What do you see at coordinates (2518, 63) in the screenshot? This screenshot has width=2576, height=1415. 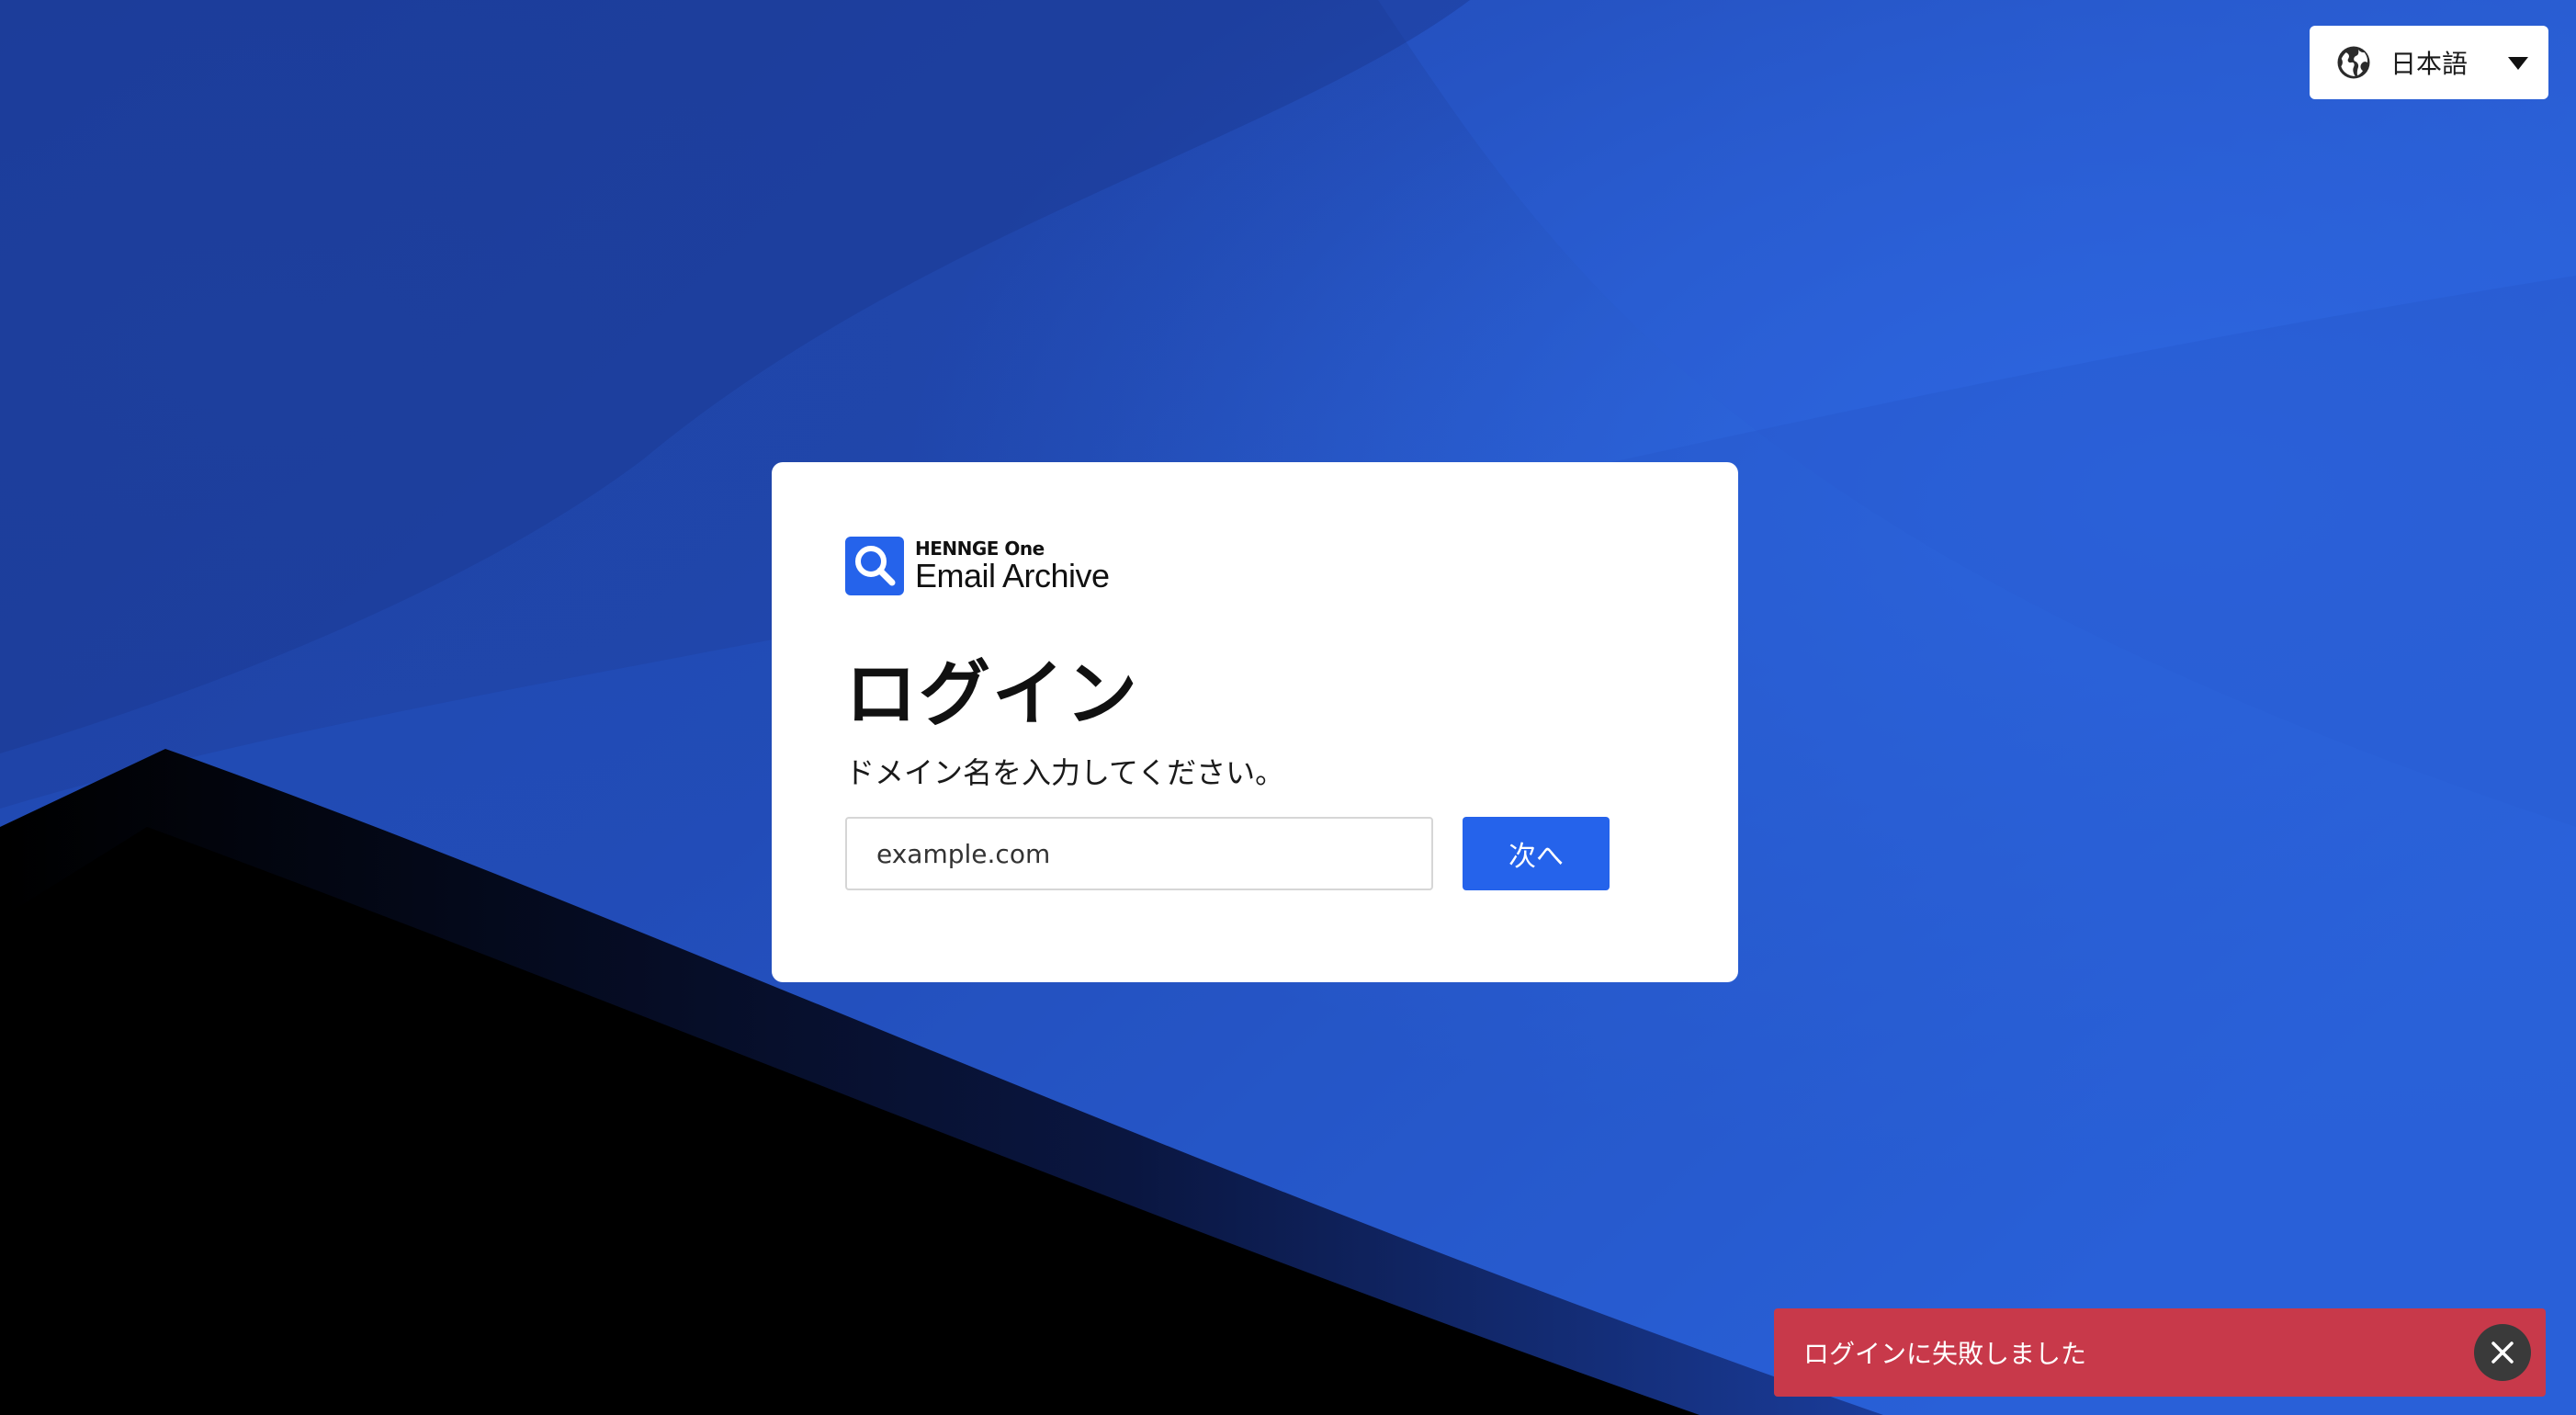 I see `caret-down-icon` at bounding box center [2518, 63].